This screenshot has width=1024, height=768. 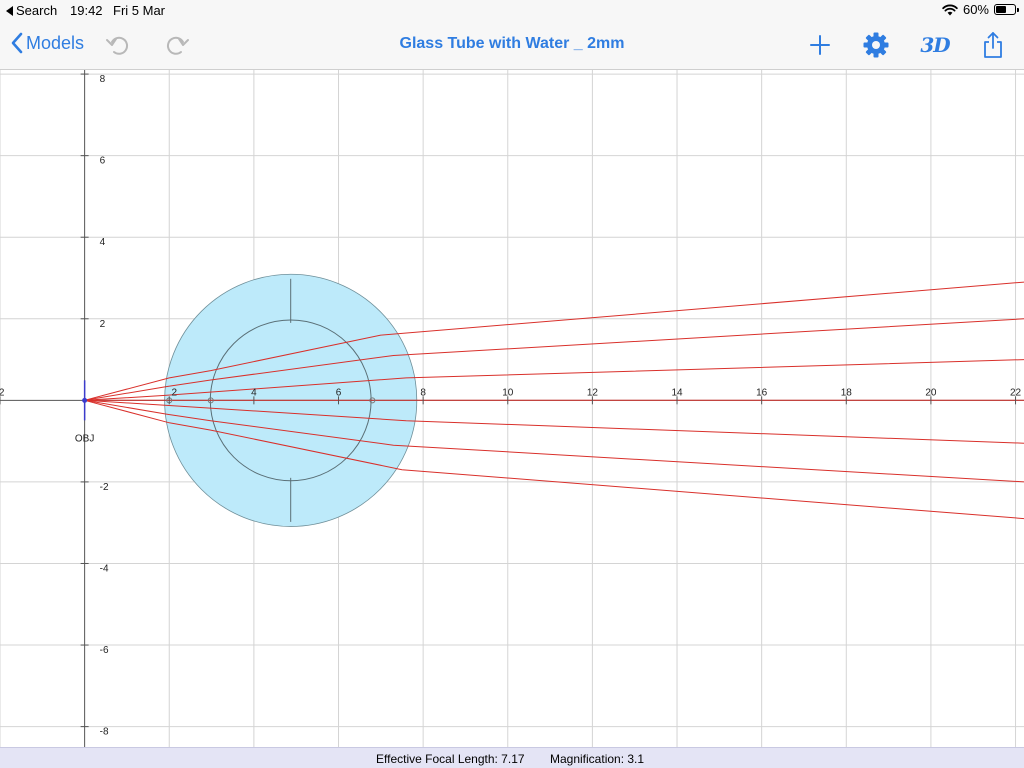 What do you see at coordinates (104, 487) in the screenshot?
I see `y-tick-label: -2` at bounding box center [104, 487].